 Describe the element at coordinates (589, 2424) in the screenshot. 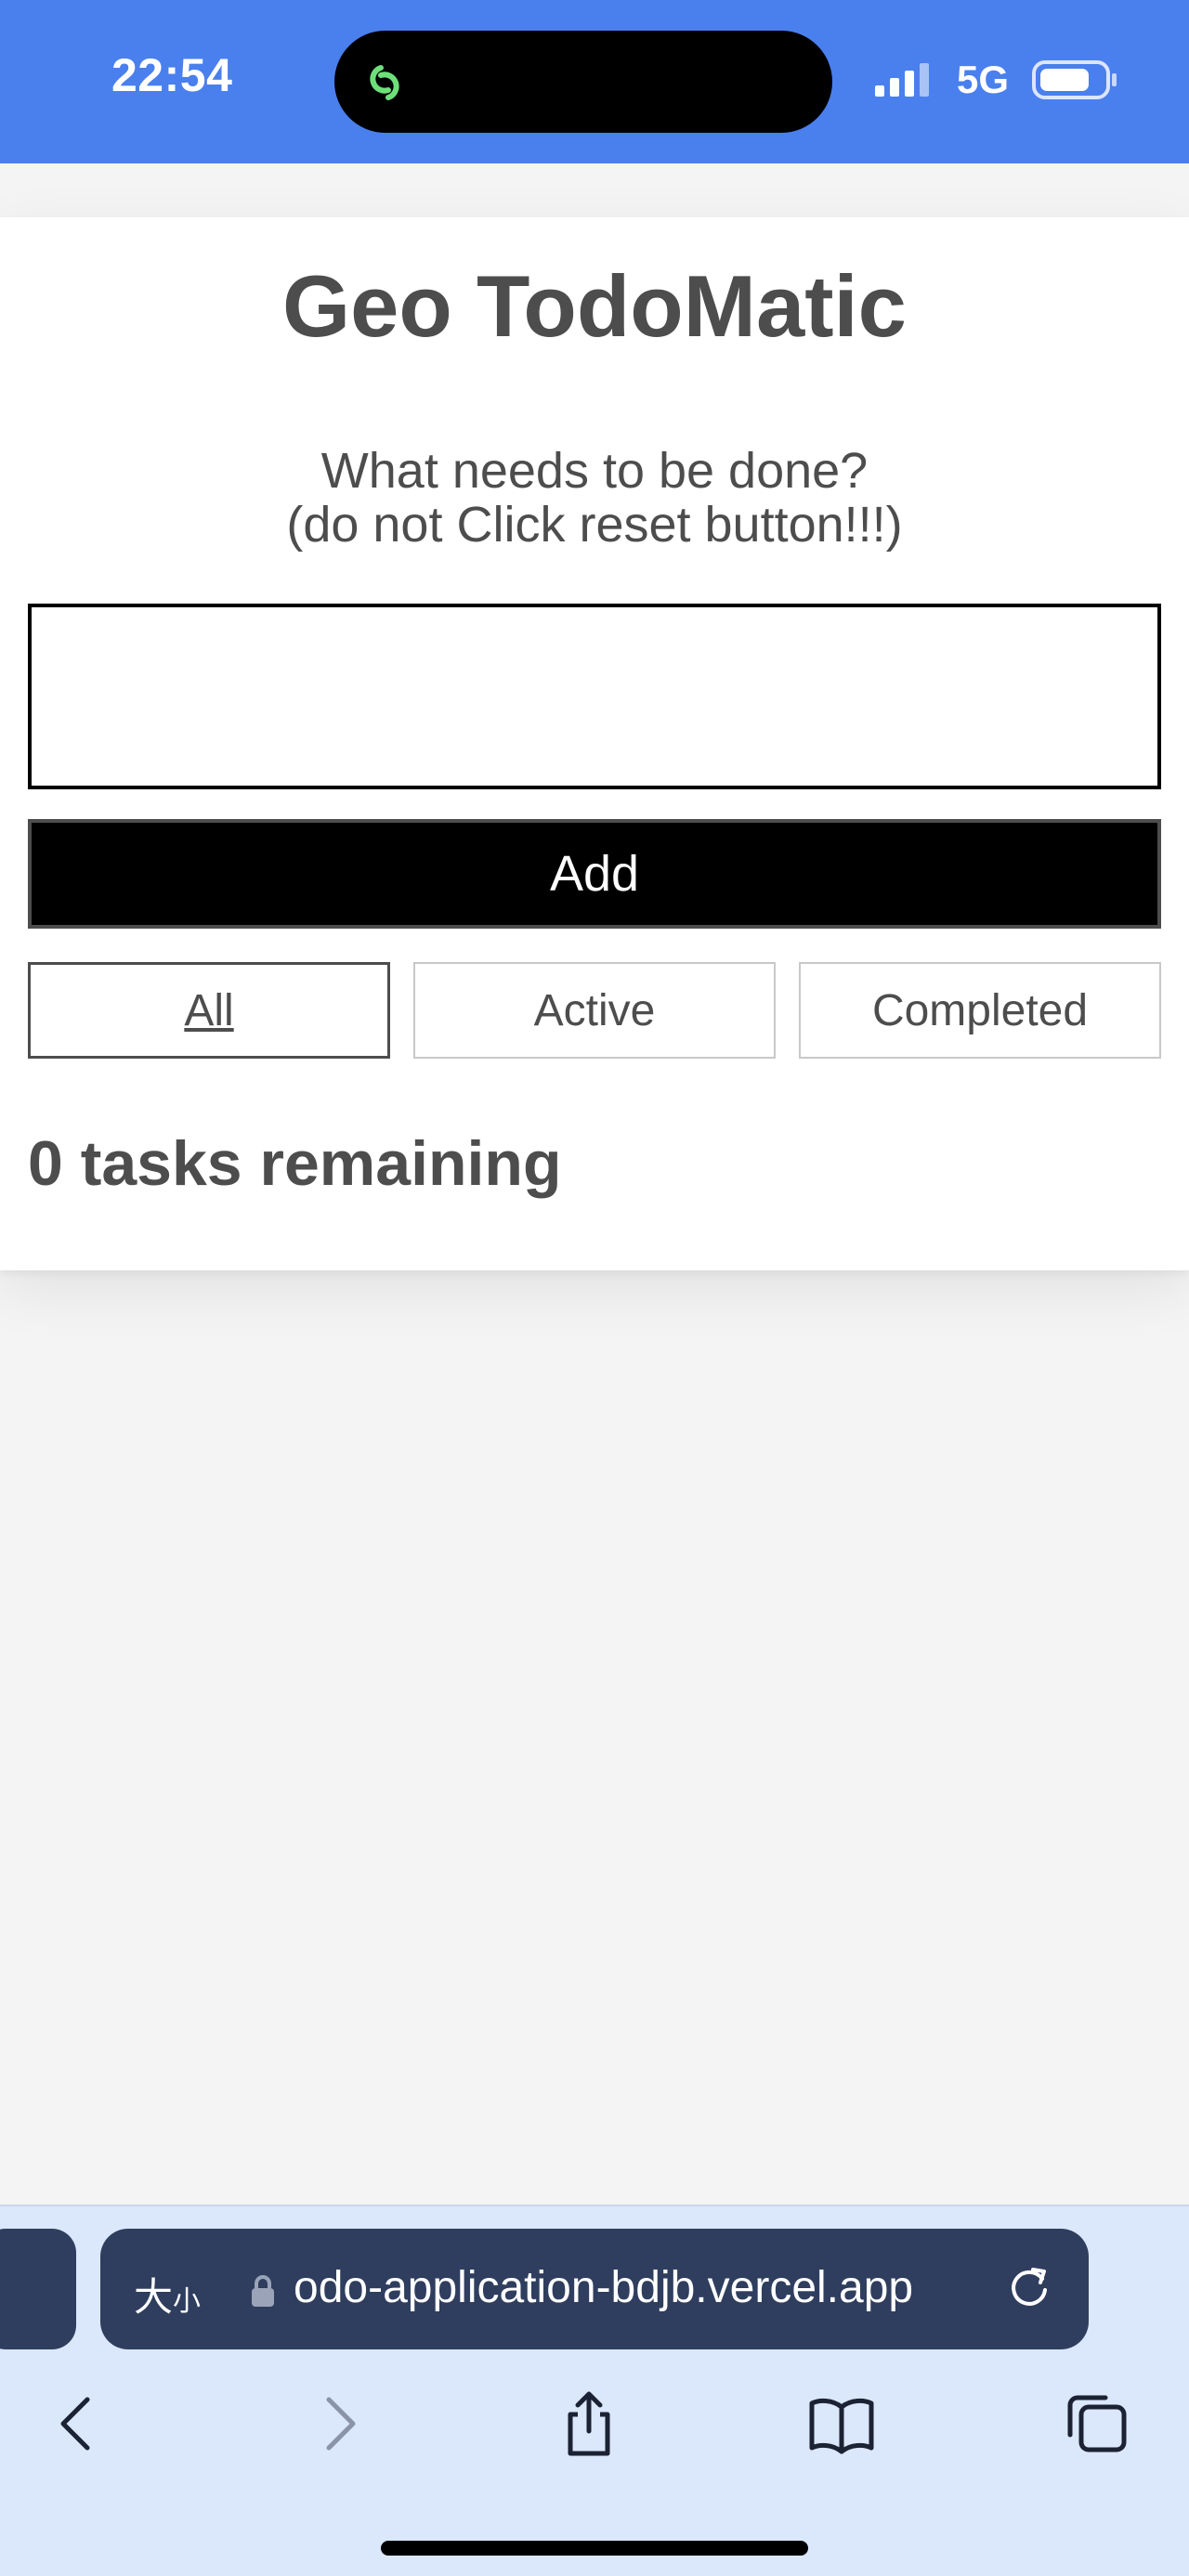

I see `share-icon` at that location.